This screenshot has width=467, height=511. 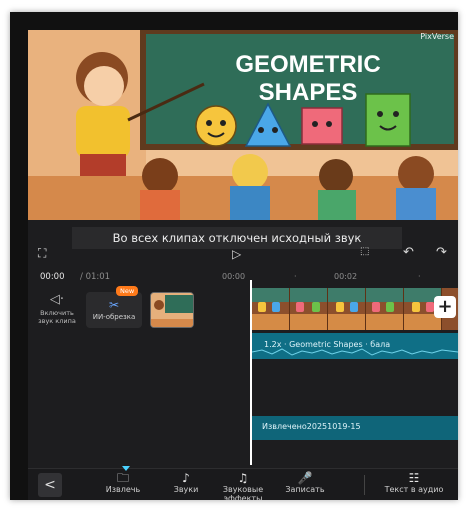 I want to click on music-note-icon: ♪, so click(x=186, y=478).